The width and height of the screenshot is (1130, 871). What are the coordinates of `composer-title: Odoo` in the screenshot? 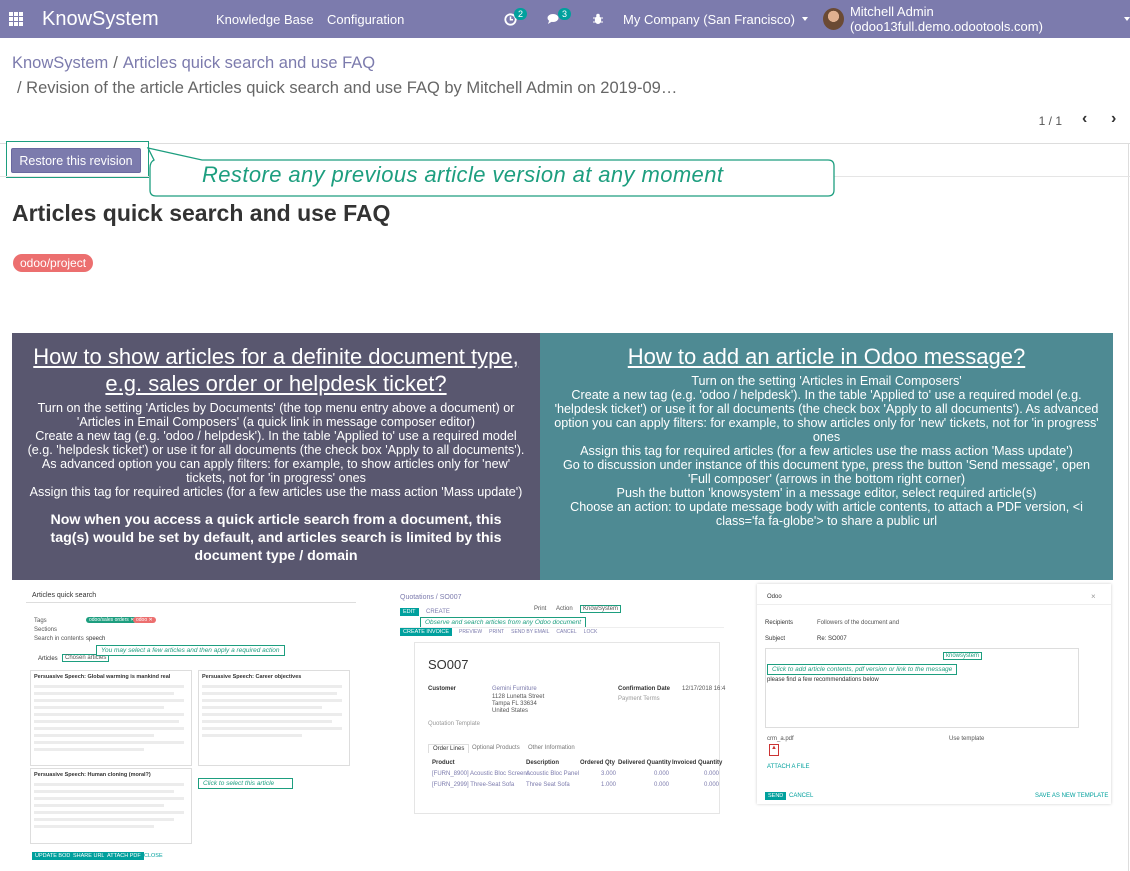 It's located at (774, 597).